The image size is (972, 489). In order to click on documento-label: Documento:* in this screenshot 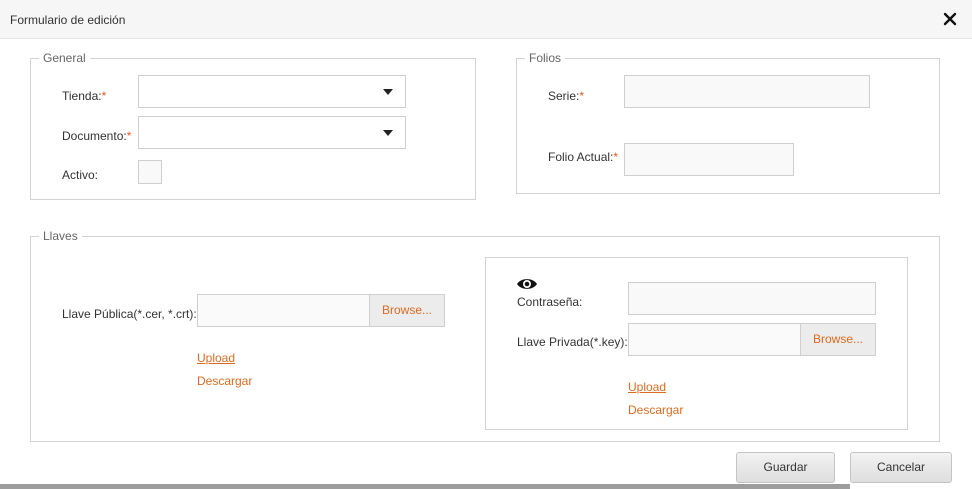, I will do `click(97, 136)`.